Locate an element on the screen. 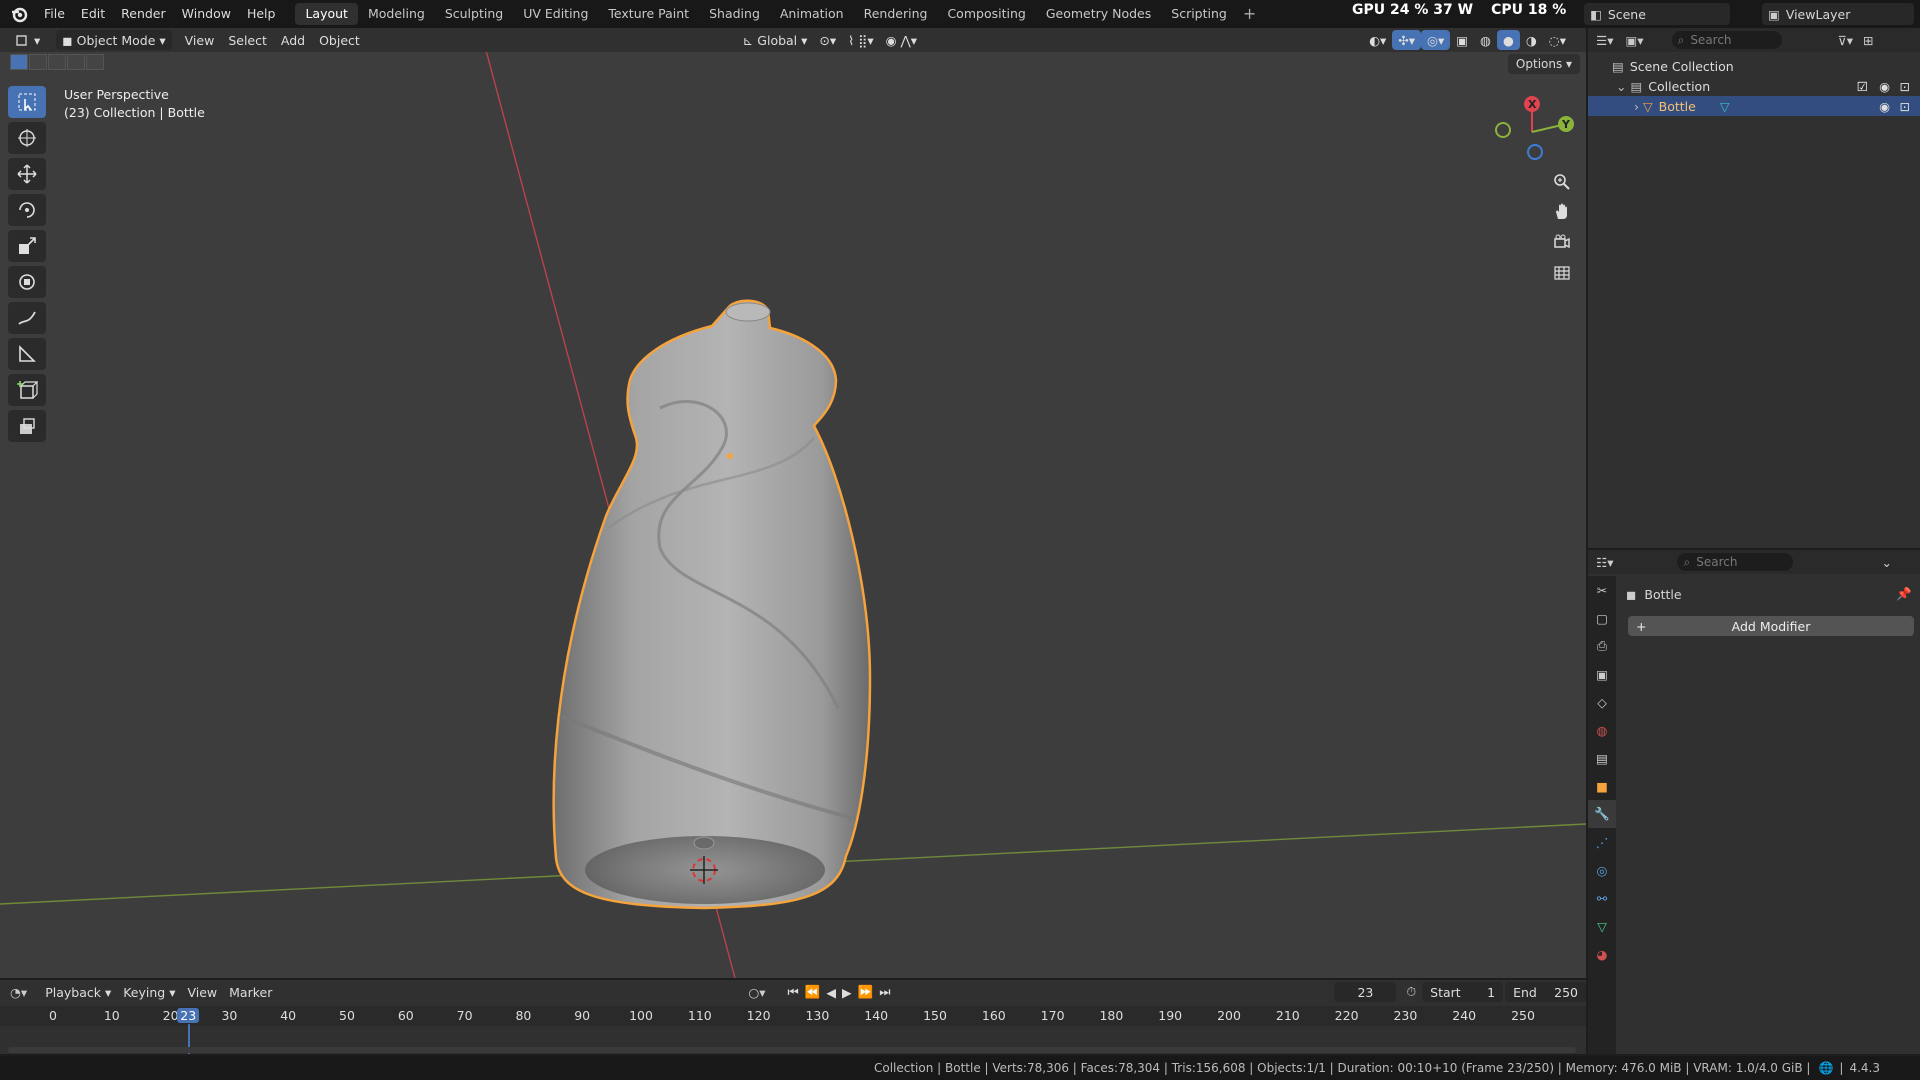  tab-geometry-nodes: Geometry Nodes is located at coordinates (1098, 14).